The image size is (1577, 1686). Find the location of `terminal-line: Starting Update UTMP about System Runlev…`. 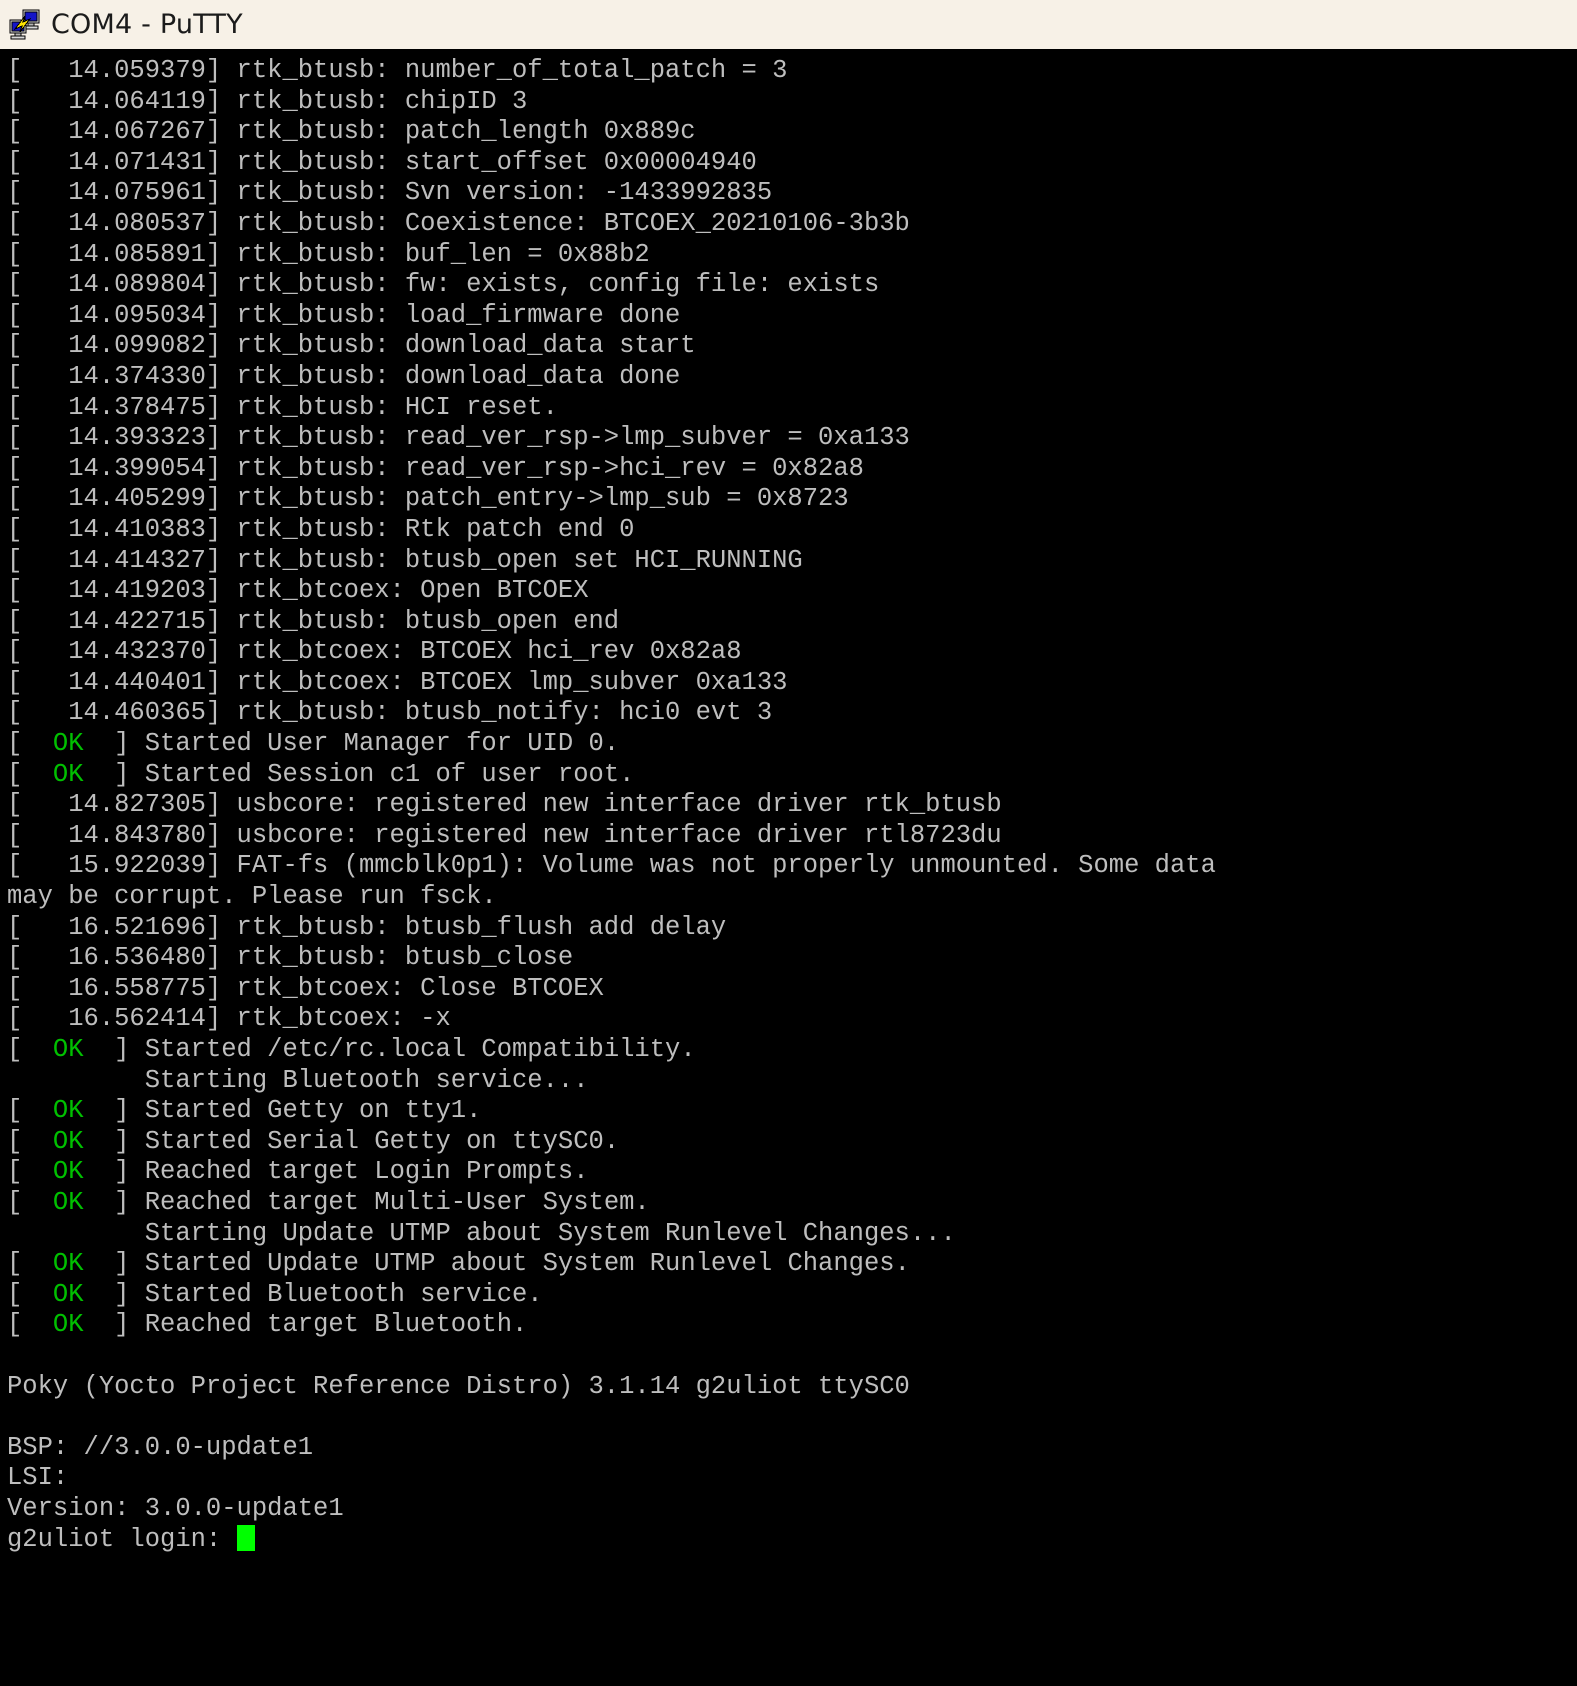

terminal-line: Starting Update UTMP about System Runlev… is located at coordinates (792, 1234).